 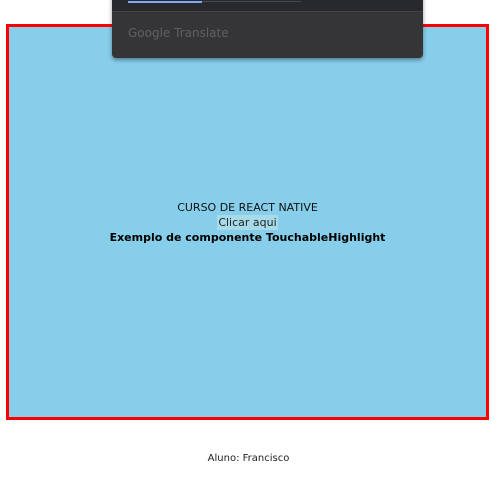 What do you see at coordinates (247, 237) in the screenshot?
I see `component-subtitle: Exemplo de componente TouchableHighlight` at bounding box center [247, 237].